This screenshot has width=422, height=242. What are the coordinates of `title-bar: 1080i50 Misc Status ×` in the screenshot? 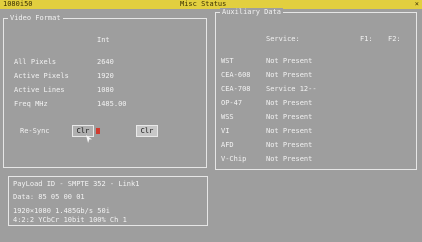 It's located at (211, 4).